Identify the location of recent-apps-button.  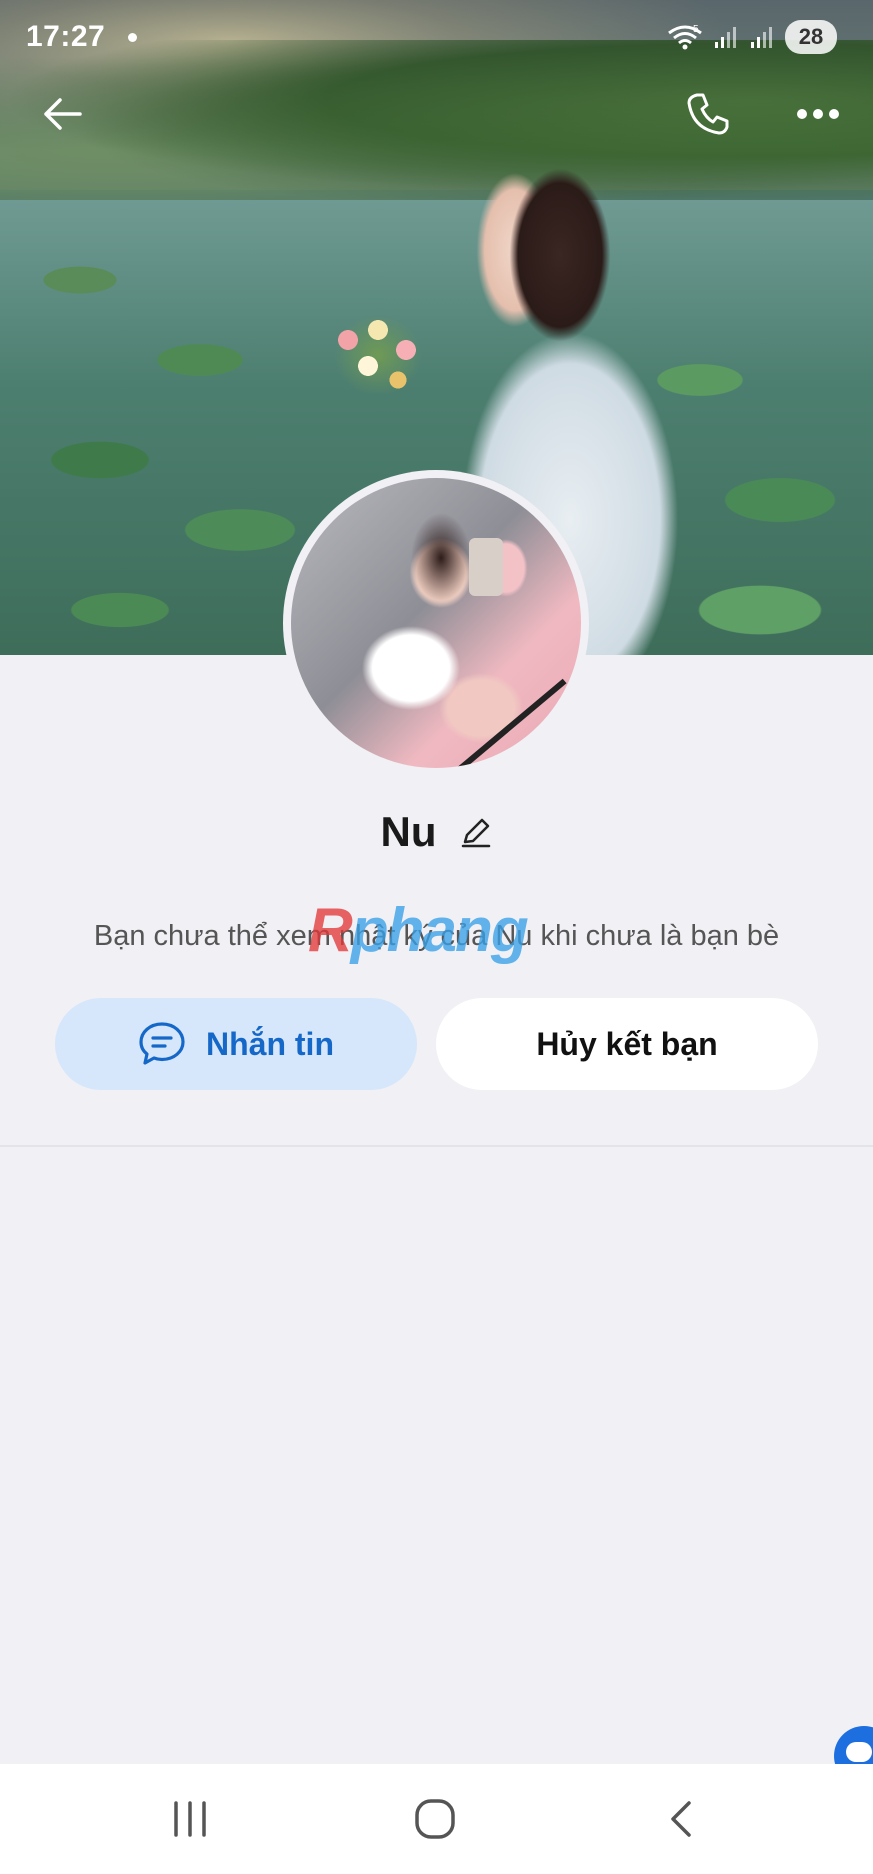
(190, 1819).